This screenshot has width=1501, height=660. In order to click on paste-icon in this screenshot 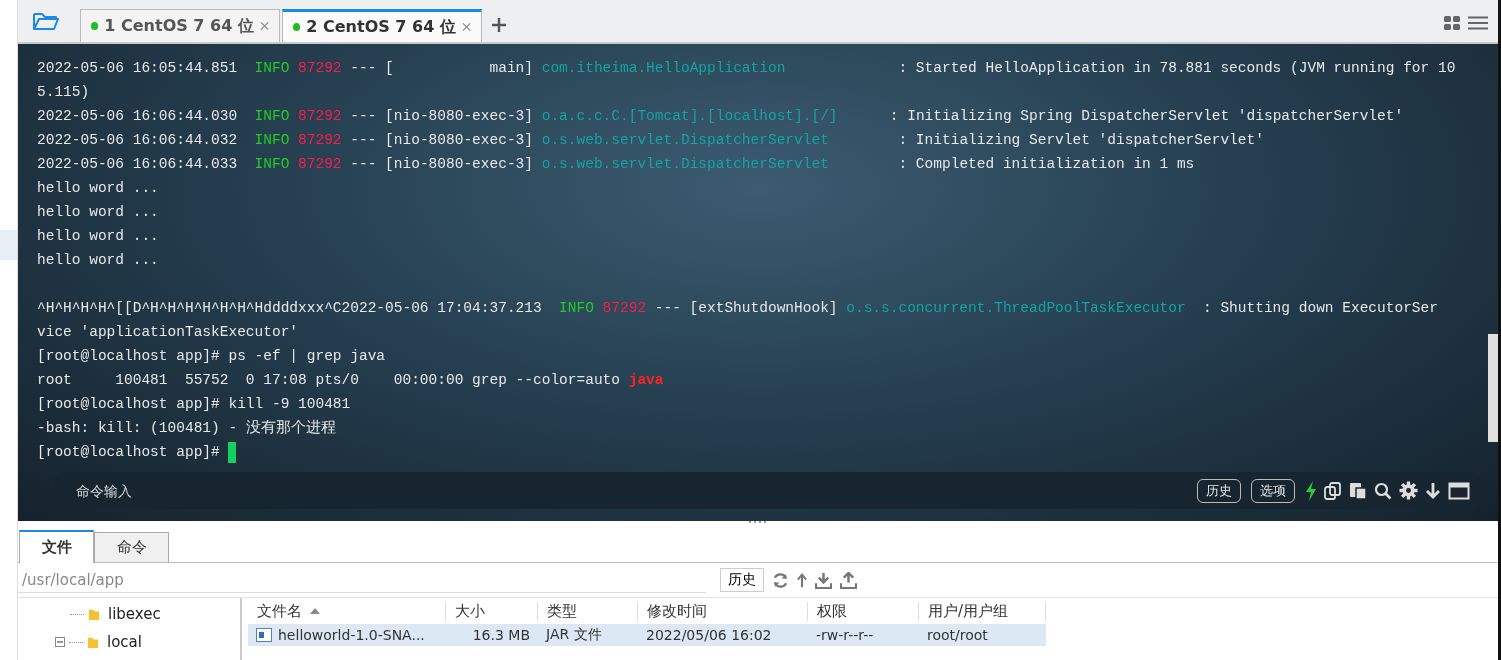, I will do `click(1358, 490)`.